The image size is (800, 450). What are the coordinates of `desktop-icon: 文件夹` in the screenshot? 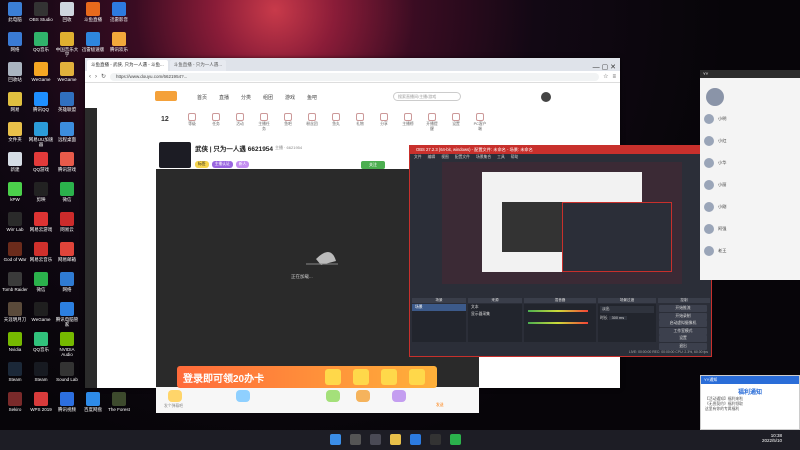 It's located at (15, 132).